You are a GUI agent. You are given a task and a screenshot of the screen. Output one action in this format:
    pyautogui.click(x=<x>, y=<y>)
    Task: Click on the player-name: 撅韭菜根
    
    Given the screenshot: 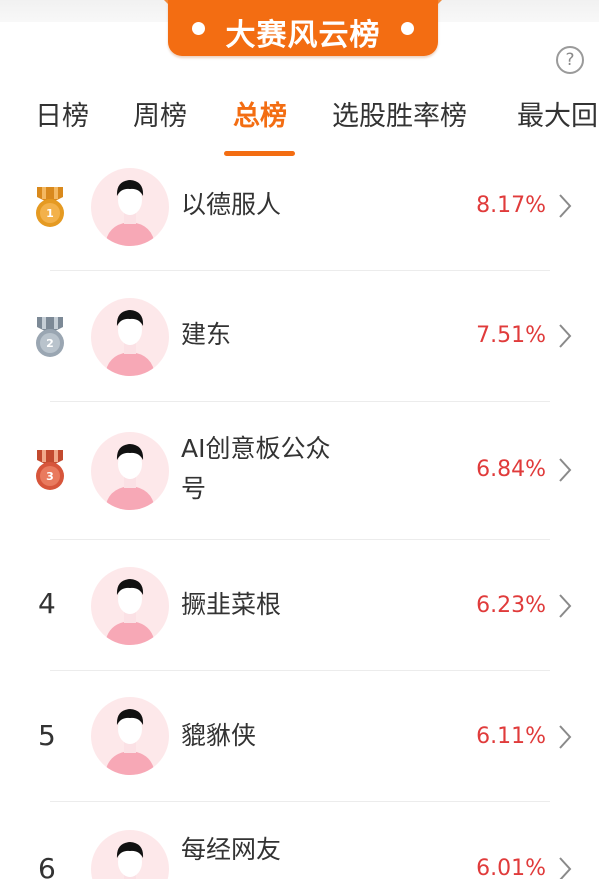 What is the action you would take?
    pyautogui.click(x=231, y=604)
    